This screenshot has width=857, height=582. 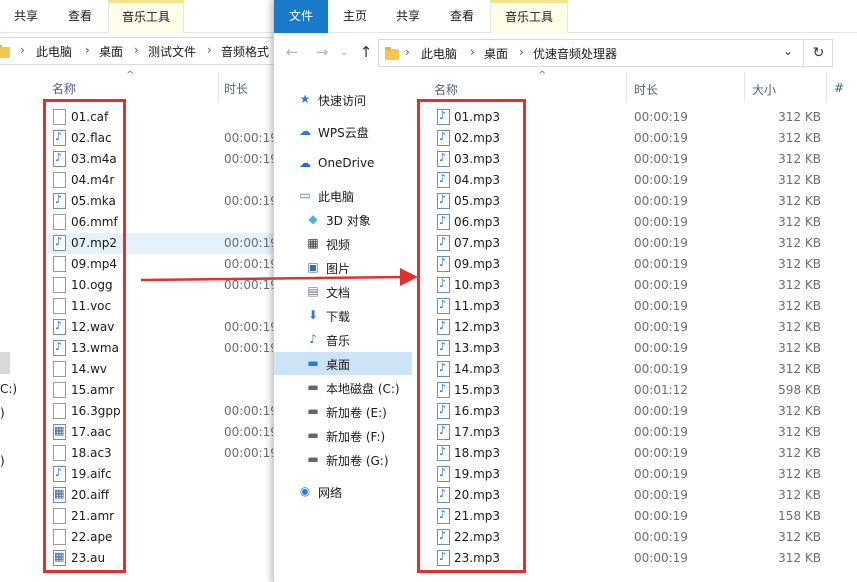 I want to click on address-bar: › 此电脑 › 桌面 › 测试文件 › 音频格式, so click(x=140, y=51).